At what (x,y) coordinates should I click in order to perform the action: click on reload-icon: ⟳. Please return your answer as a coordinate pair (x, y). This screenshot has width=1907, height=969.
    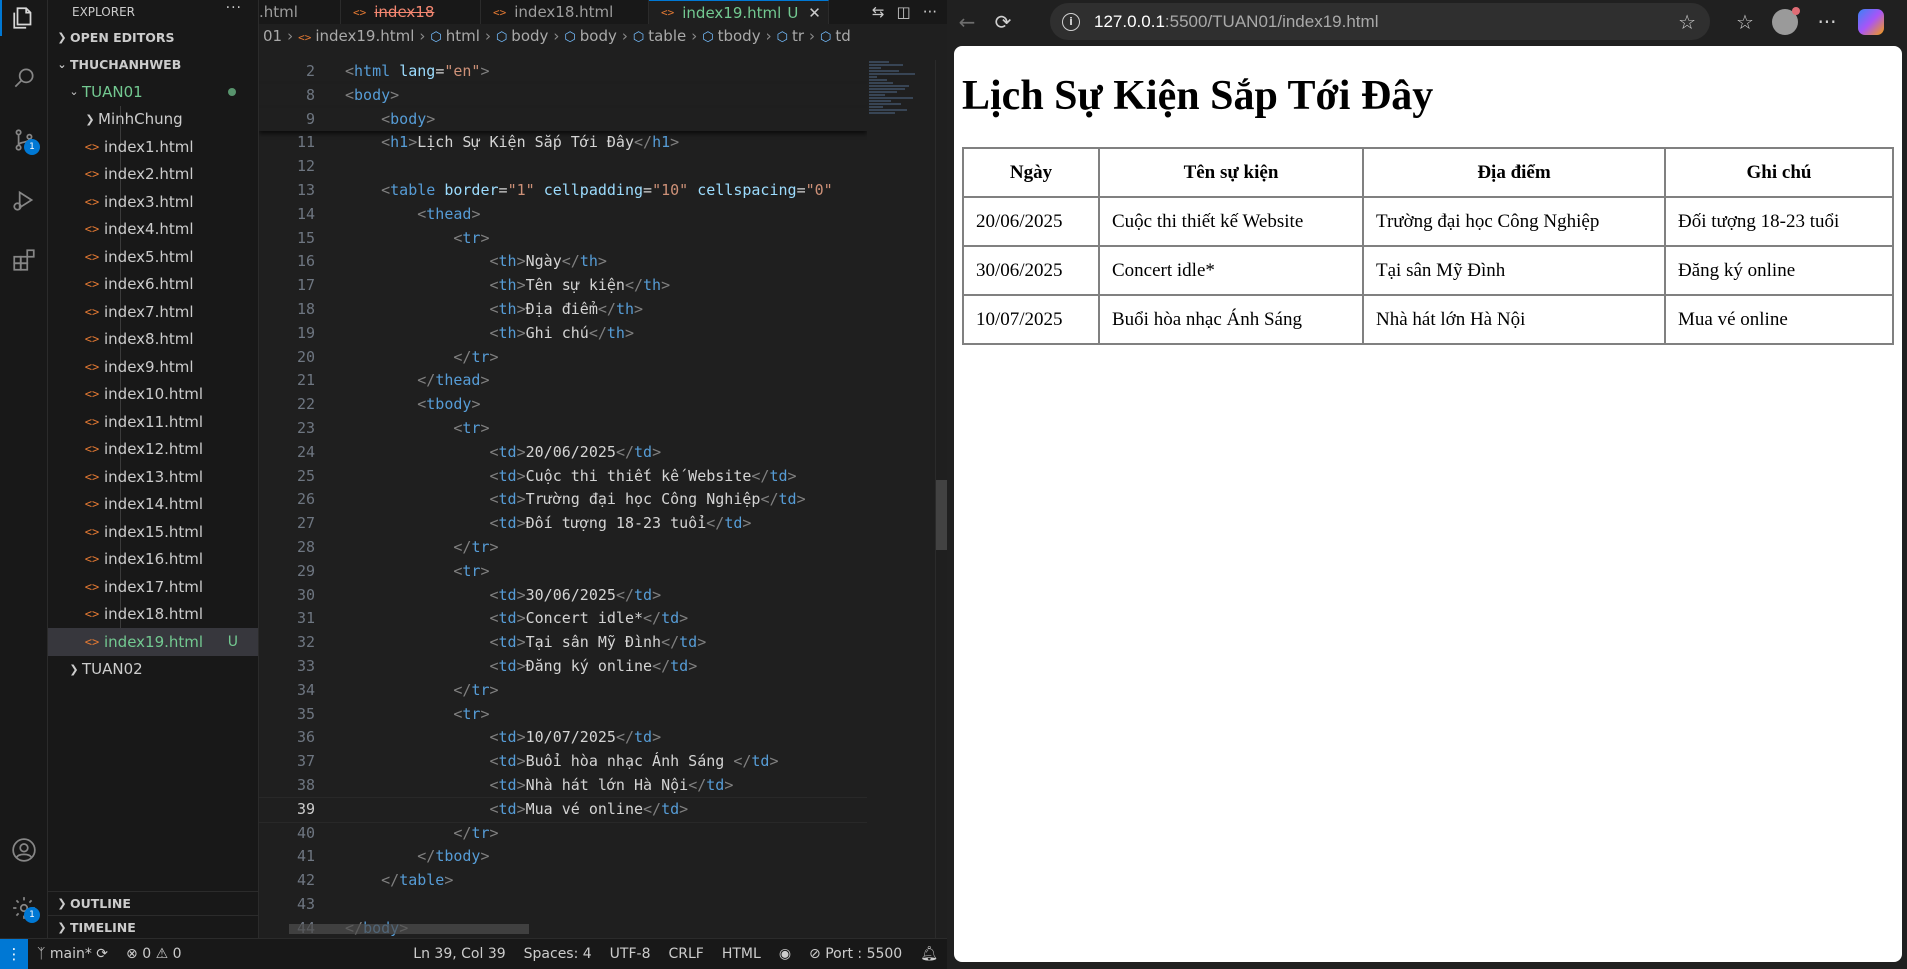
    Looking at the image, I should click on (1003, 22).